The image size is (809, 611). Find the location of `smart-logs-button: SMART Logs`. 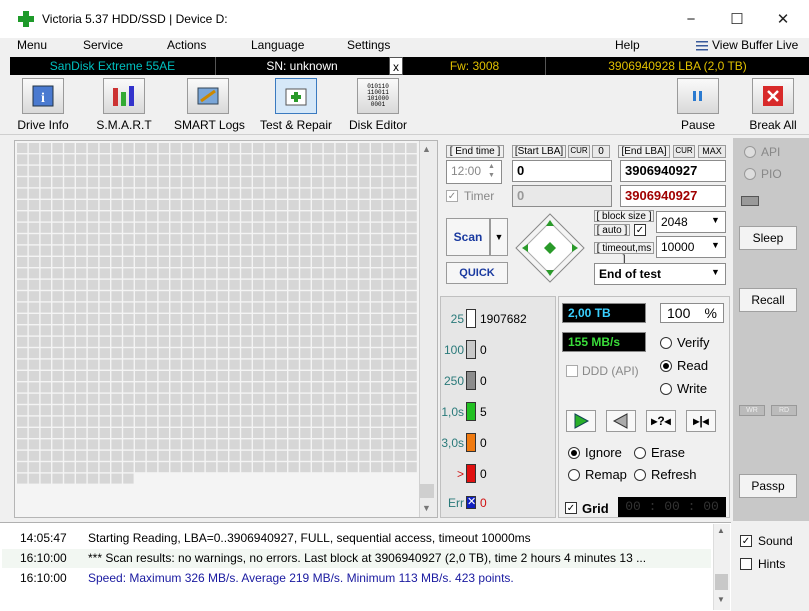

smart-logs-button: SMART Logs is located at coordinates (209, 105).